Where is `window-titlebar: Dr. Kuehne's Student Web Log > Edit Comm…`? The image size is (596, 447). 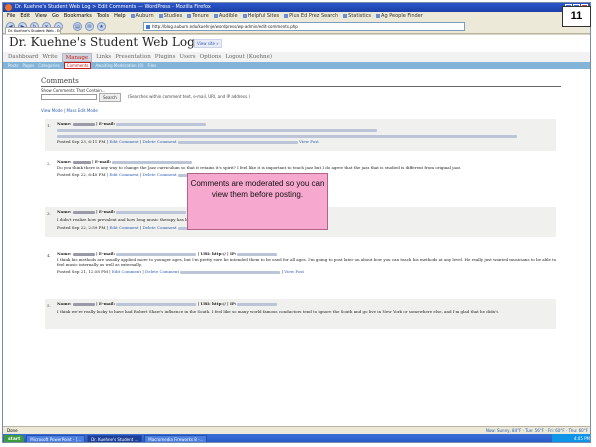 window-titlebar: Dr. Kuehne's Student Web Log > Edit Comm… is located at coordinates (296, 7).